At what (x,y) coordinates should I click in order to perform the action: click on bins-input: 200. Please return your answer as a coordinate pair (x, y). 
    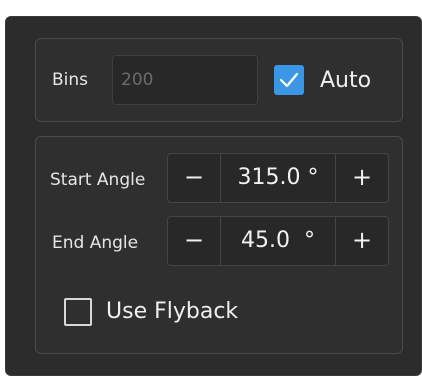
    Looking at the image, I should click on (185, 80).